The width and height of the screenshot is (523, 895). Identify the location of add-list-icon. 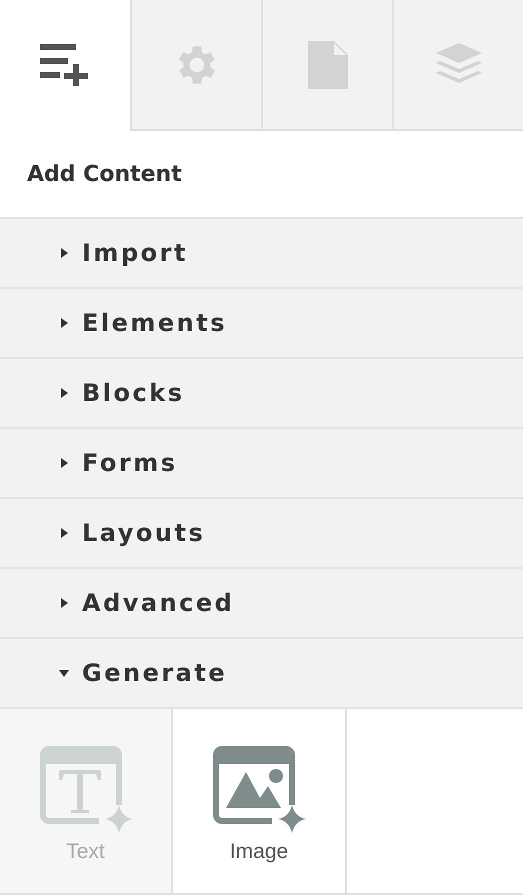
(65, 65).